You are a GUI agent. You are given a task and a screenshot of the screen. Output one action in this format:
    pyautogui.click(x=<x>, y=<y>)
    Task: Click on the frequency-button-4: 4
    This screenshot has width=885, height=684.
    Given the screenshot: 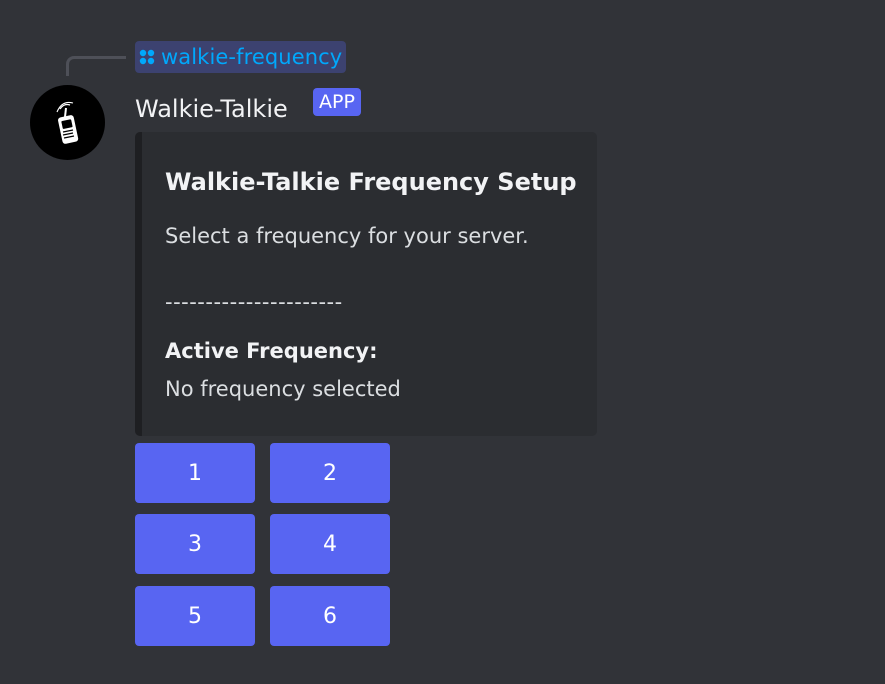 What is the action you would take?
    pyautogui.click(x=330, y=544)
    